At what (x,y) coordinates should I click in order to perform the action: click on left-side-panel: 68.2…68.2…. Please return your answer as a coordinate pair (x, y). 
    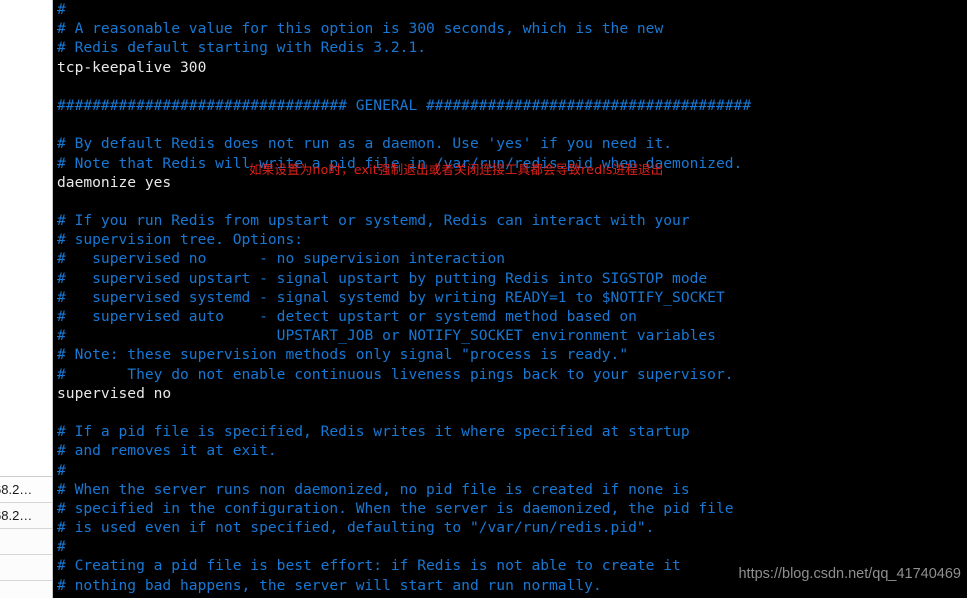
    Looking at the image, I should click on (26, 299).